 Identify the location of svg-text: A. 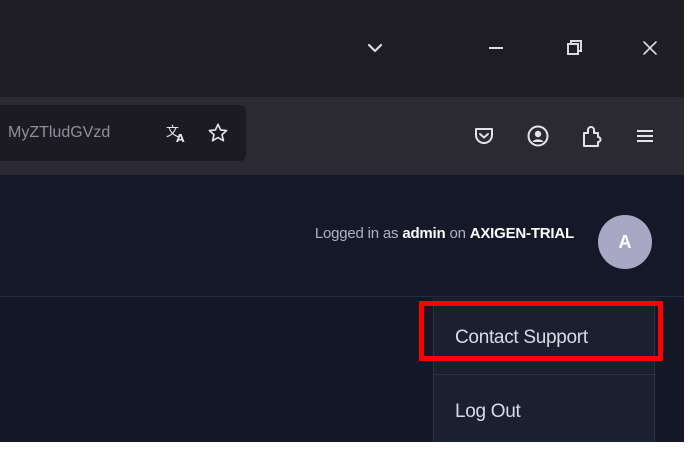
(180, 137).